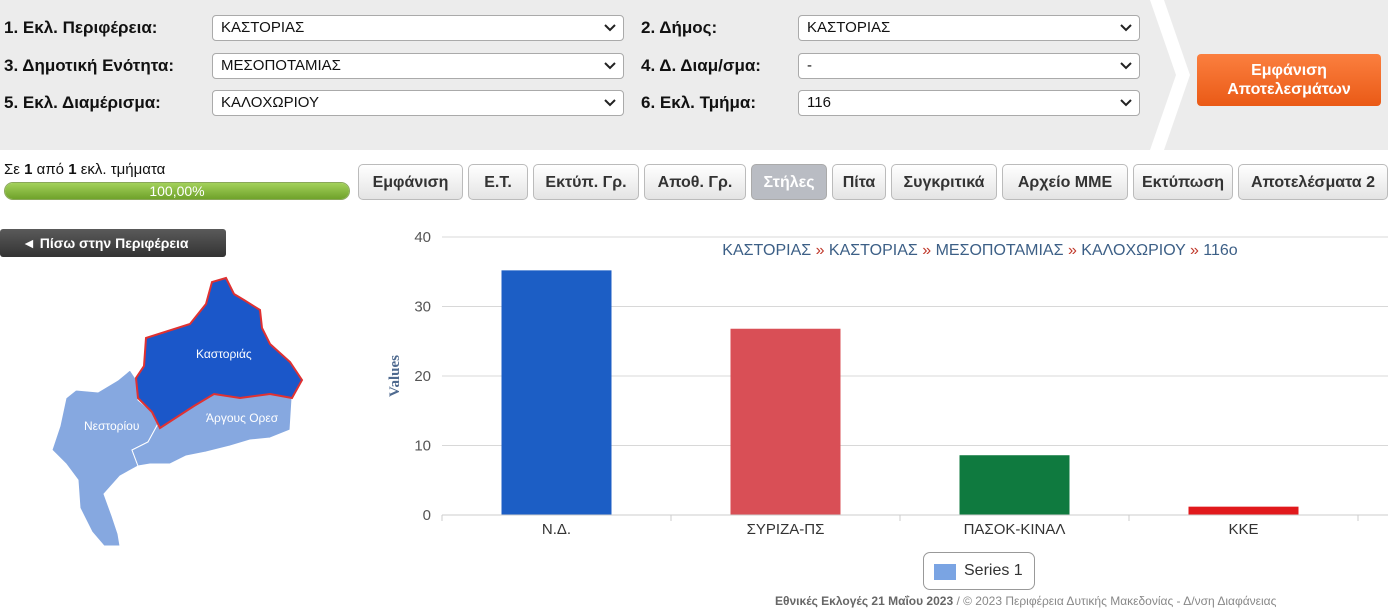 Image resolution: width=1388 pixels, height=614 pixels. I want to click on tab-9: Εκτύπωση, so click(1183, 182).